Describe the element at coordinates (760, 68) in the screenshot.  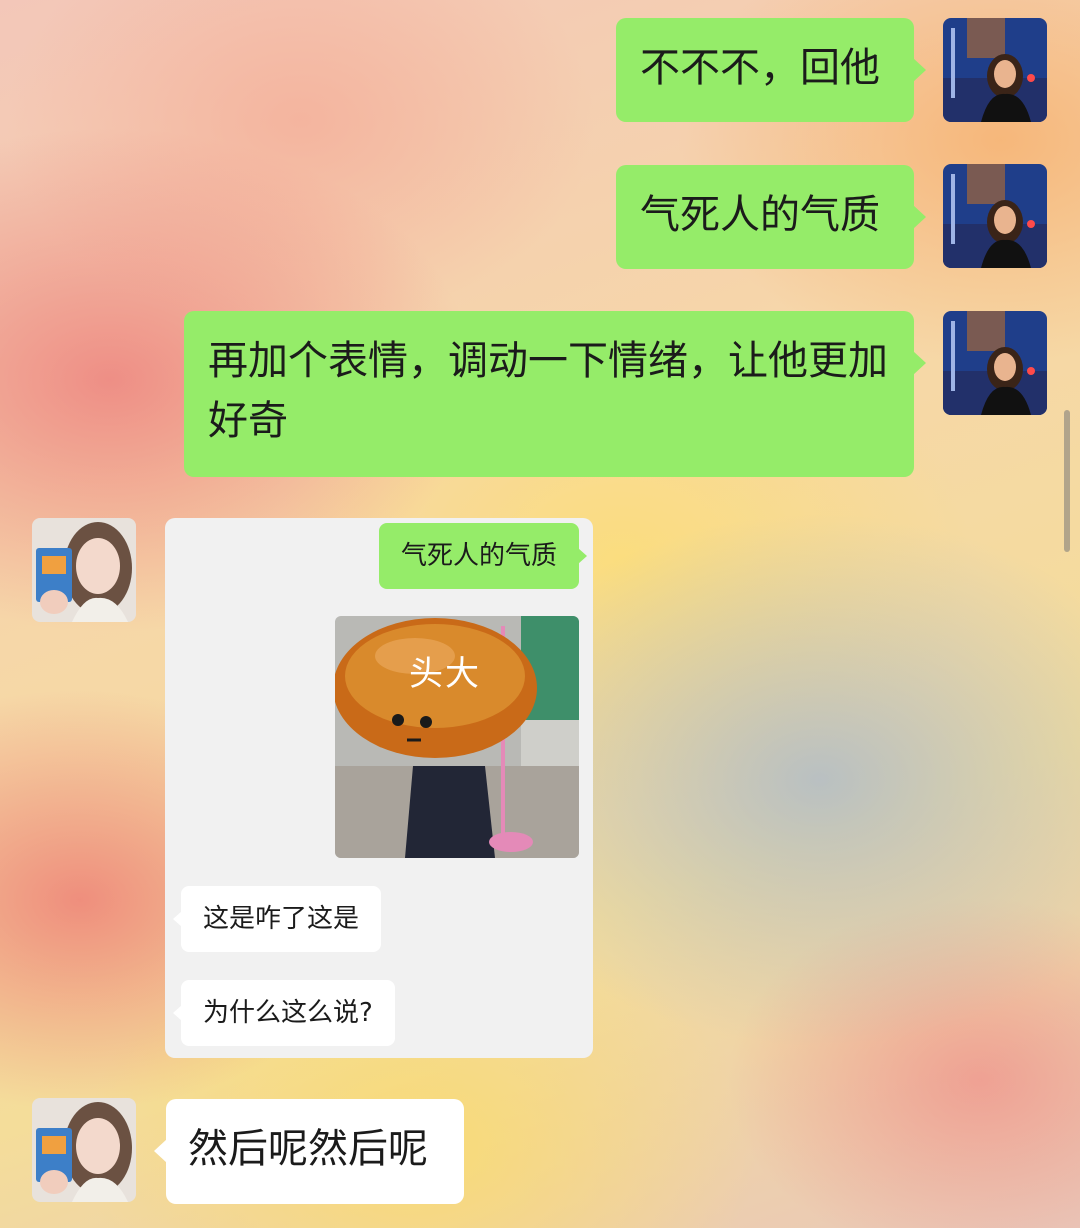
I see `message-text: 不不不，回他` at that location.